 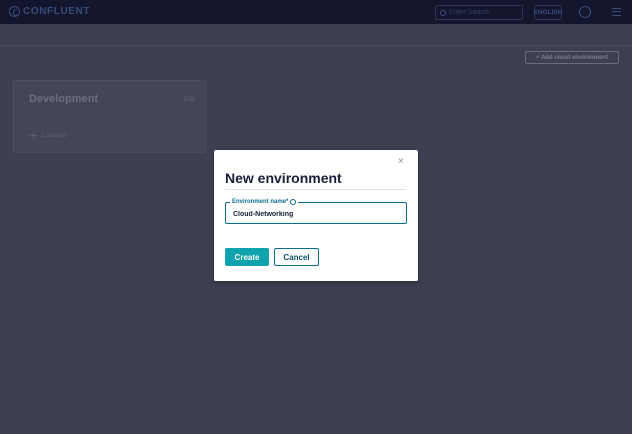 What do you see at coordinates (260, 202) in the screenshot?
I see `environment-name-label-text: Environment name*` at bounding box center [260, 202].